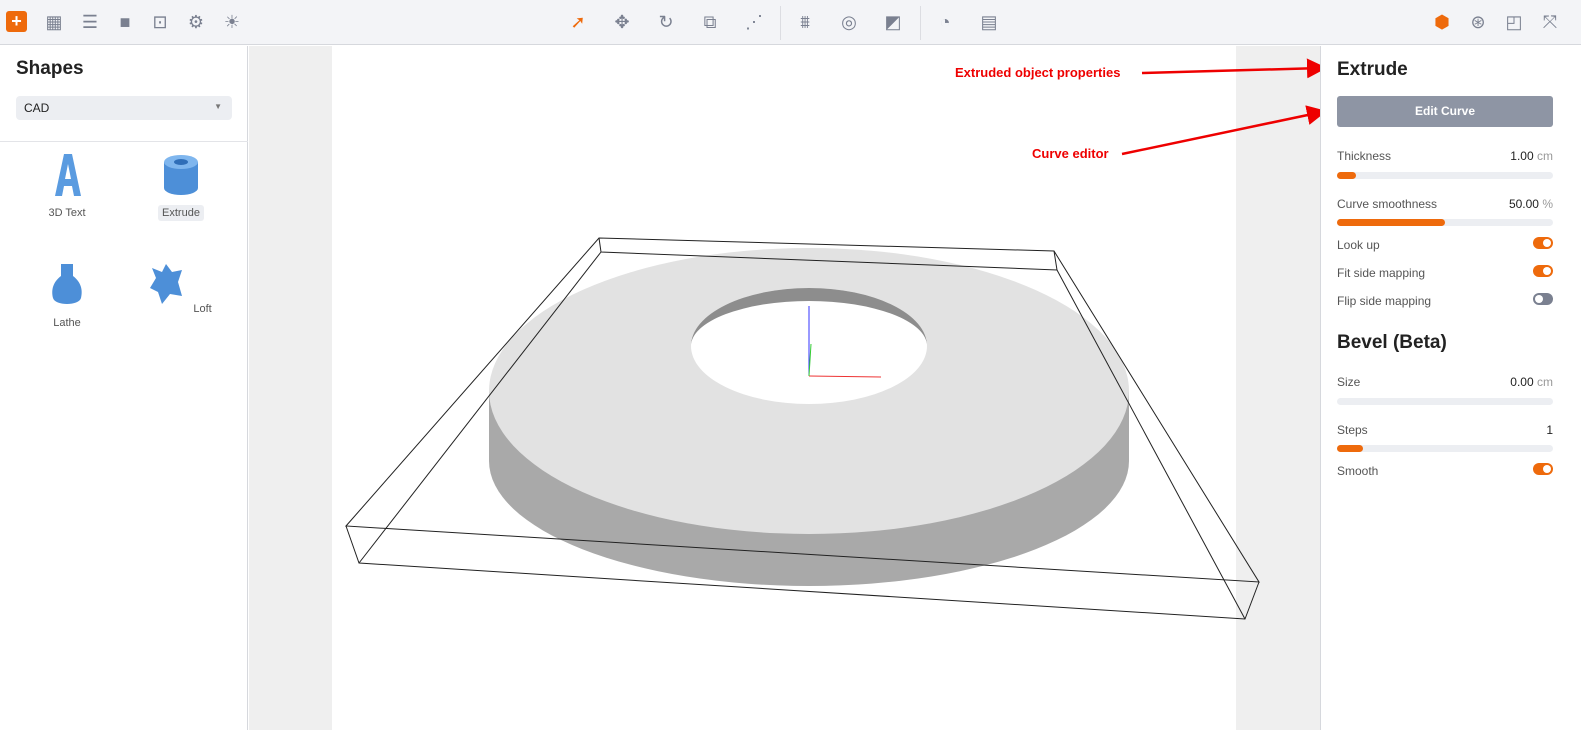 This screenshot has width=1581, height=730. What do you see at coordinates (1445, 156) in the screenshot?
I see `thickness-row: Thickness 1.00 cm` at bounding box center [1445, 156].